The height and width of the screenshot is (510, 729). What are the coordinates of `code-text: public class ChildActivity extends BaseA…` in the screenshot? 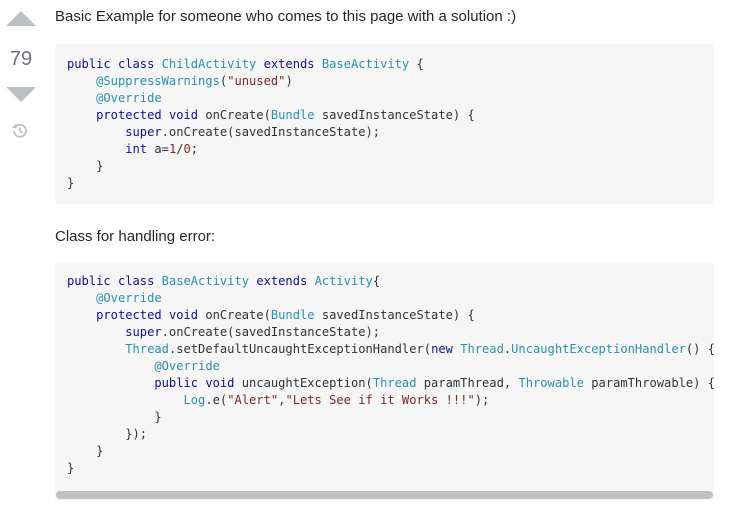 It's located at (271, 124).